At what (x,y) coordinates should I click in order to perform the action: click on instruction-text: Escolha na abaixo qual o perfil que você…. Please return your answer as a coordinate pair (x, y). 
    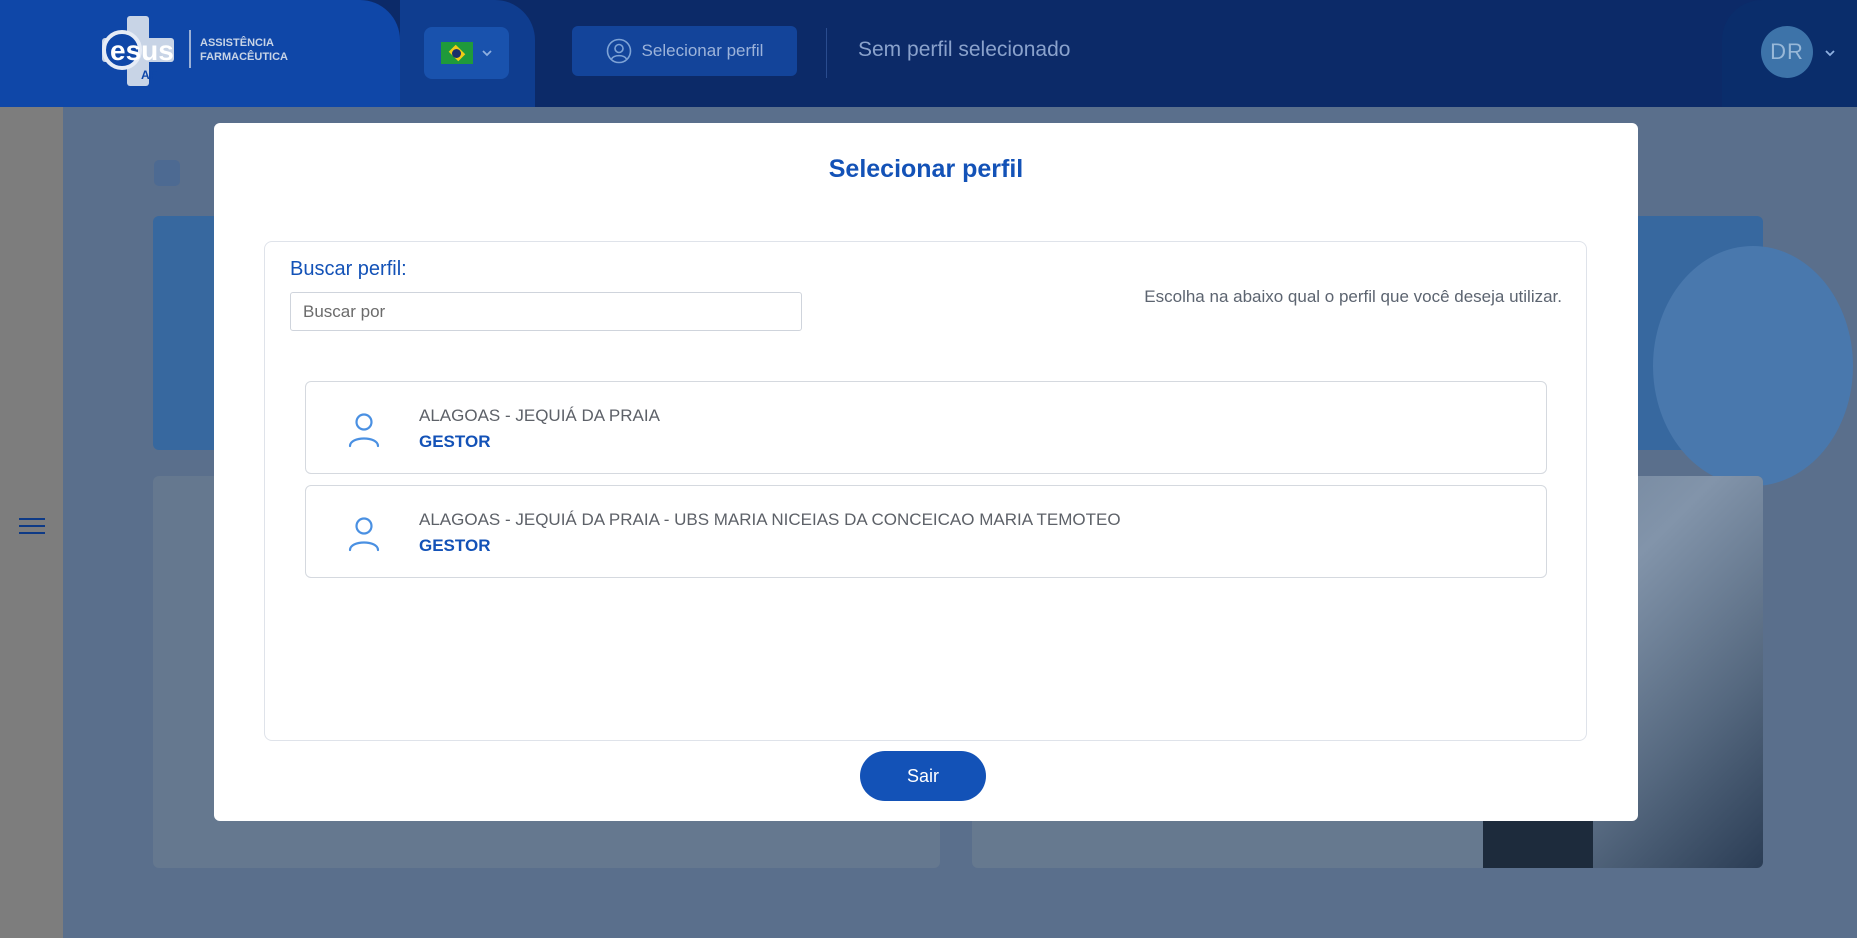
    Looking at the image, I should click on (1353, 296).